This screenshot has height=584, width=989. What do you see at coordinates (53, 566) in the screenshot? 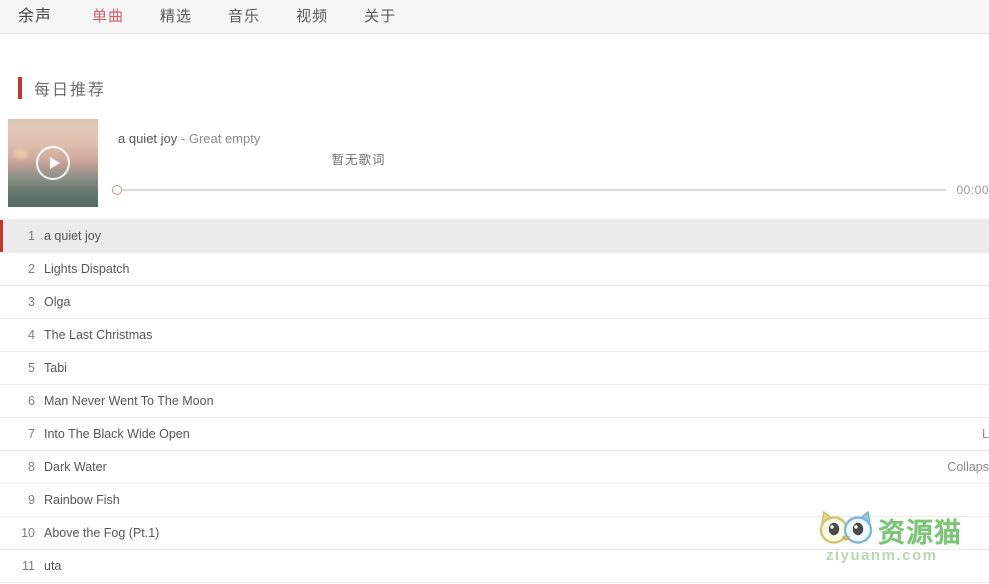
I see `track-title: uta` at bounding box center [53, 566].